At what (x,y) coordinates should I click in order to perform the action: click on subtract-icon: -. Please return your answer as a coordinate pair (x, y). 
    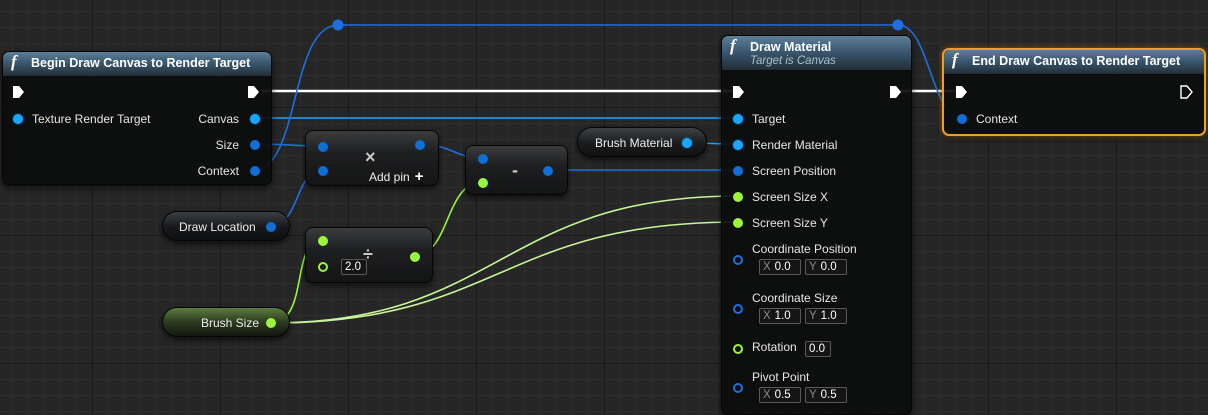
    Looking at the image, I should click on (515, 170).